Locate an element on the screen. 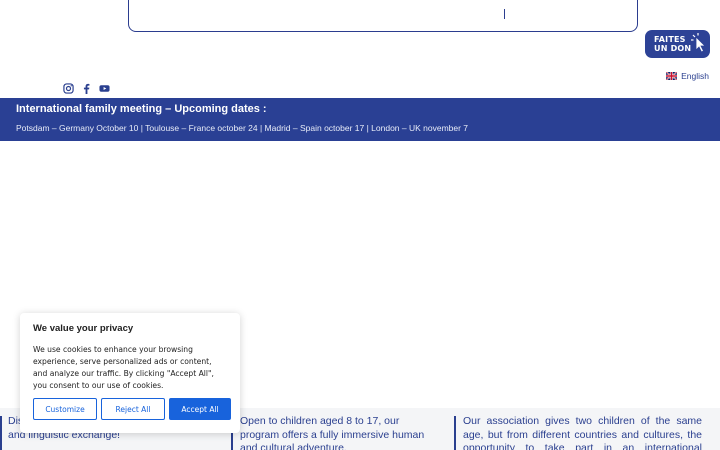  cookie-title: We value your privacy is located at coordinates (83, 328).